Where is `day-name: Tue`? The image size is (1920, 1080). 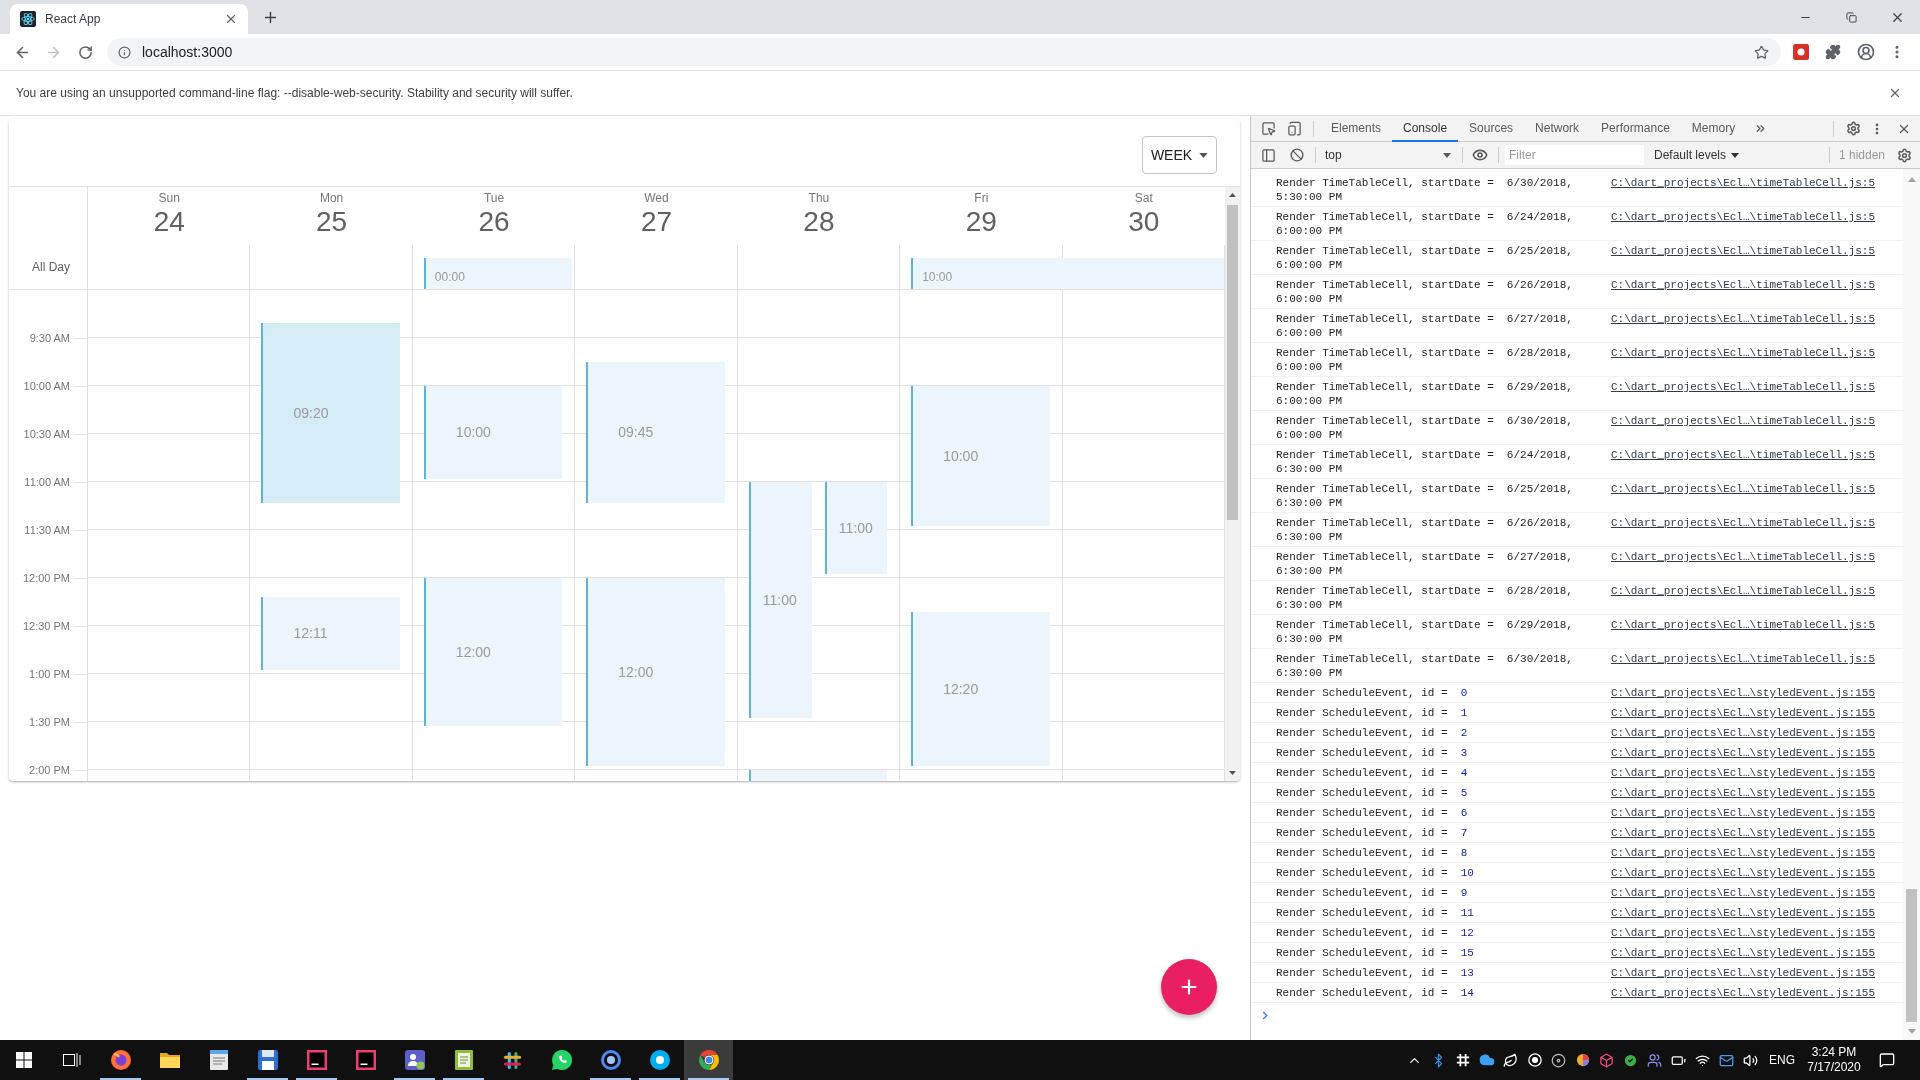 day-name: Tue is located at coordinates (494, 198).